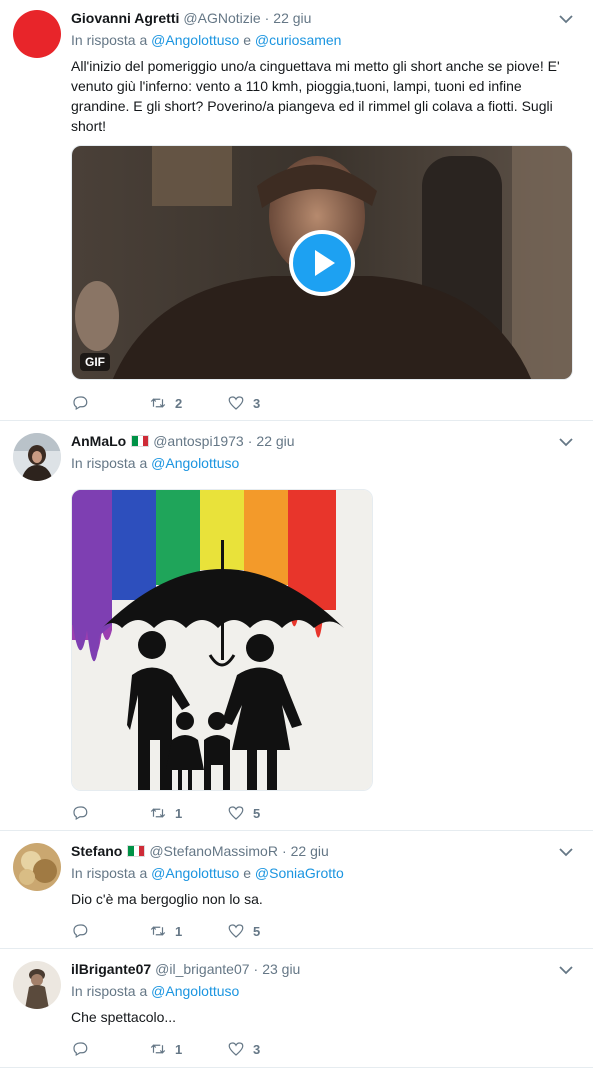 This screenshot has width=593, height=1068. I want to click on gif-badge: GIF, so click(95, 362).